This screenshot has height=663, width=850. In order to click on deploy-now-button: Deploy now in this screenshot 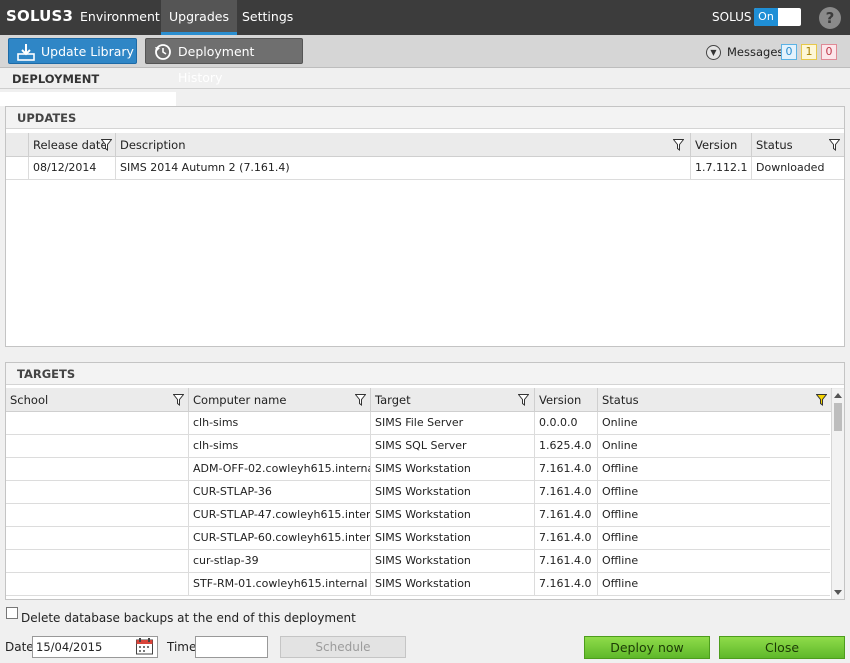, I will do `click(647, 647)`.